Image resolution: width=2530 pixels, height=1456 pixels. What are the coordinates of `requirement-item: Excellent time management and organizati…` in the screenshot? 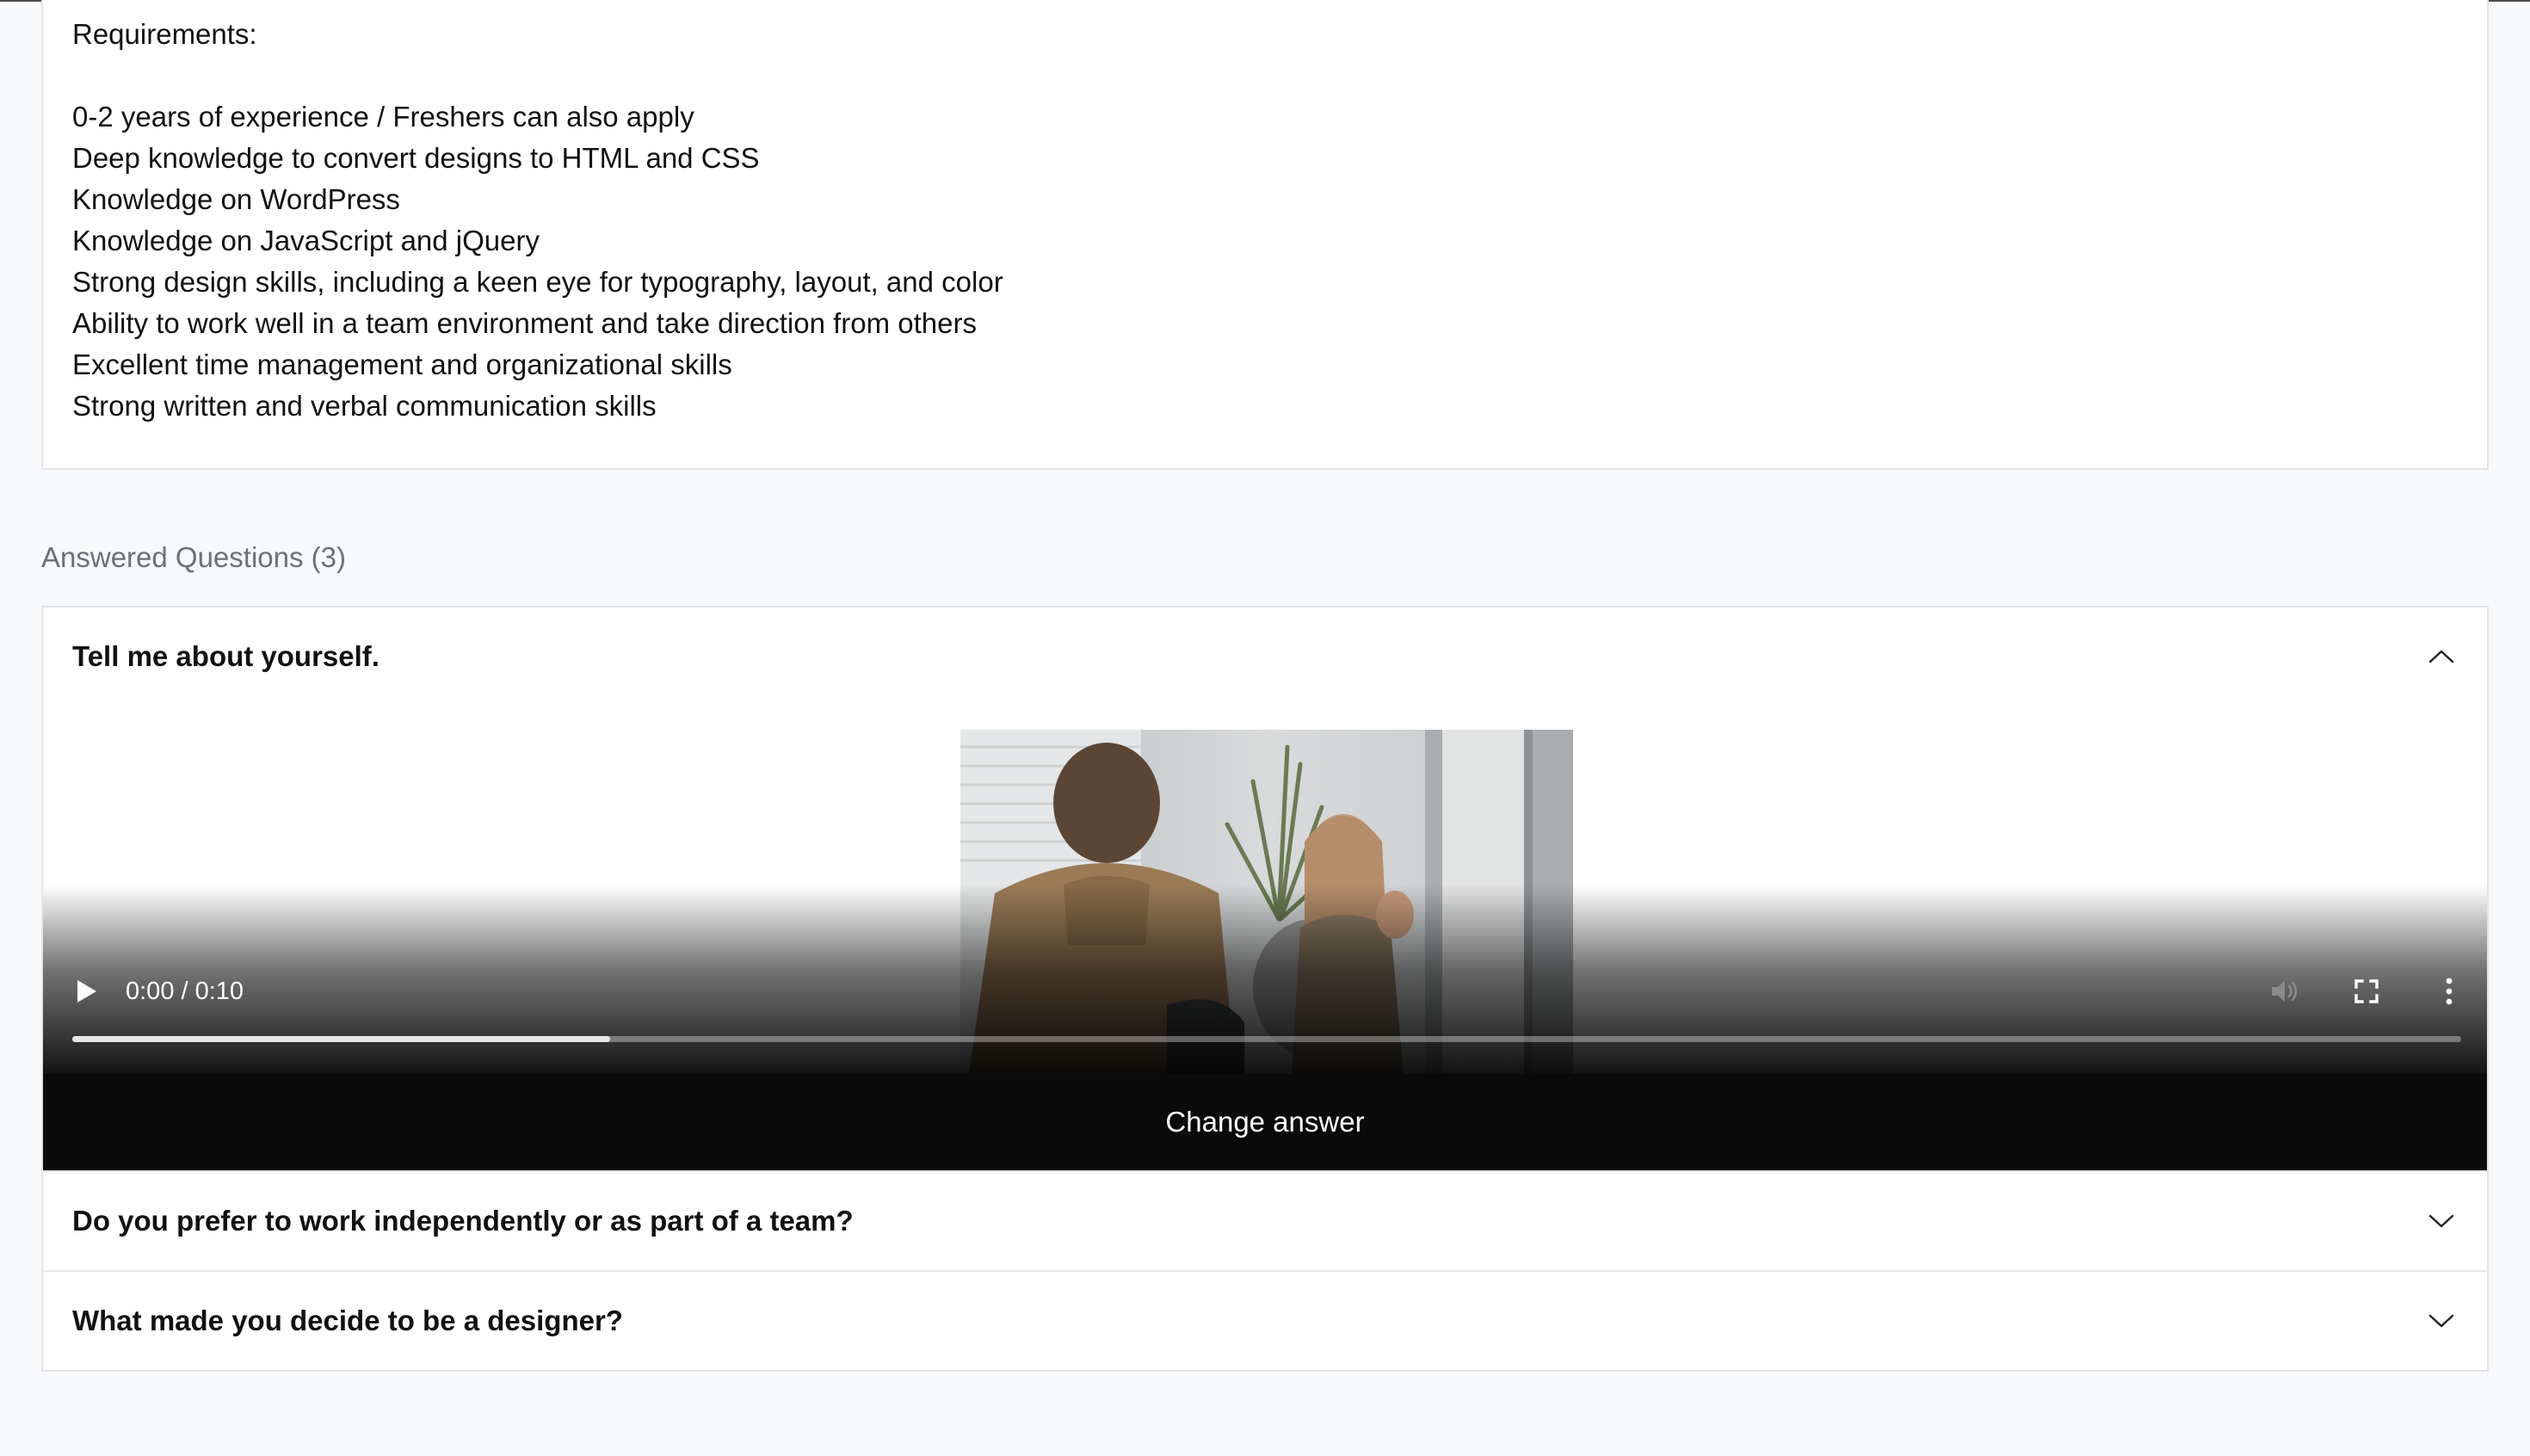 It's located at (402, 364).